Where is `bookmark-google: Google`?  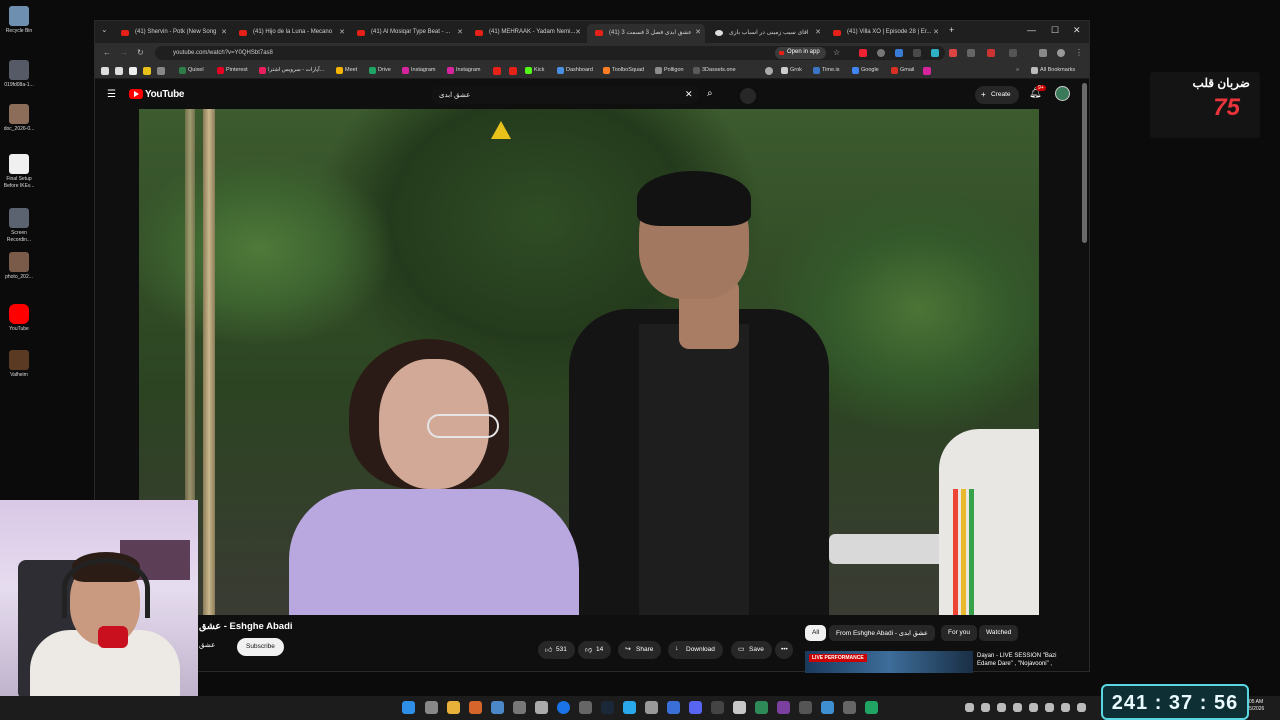
bookmark-google: Google is located at coordinates (865, 70).